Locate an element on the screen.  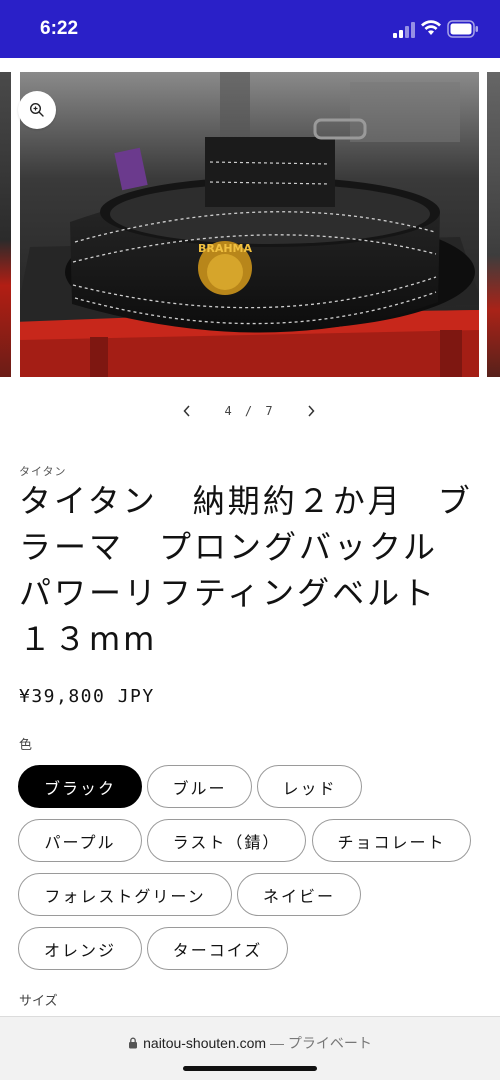
color-option-blue: ブルー is located at coordinates (199, 786).